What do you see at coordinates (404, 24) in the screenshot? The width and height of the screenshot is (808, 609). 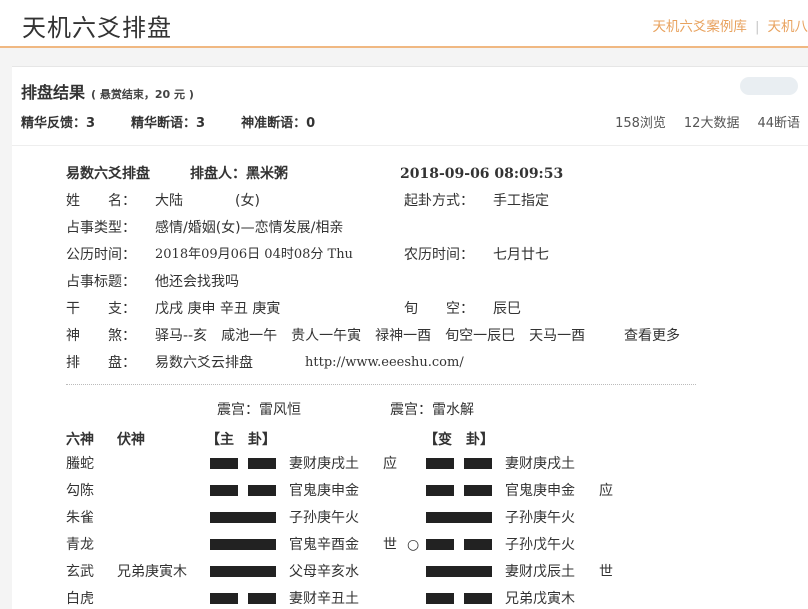 I see `top-bar: 天机六爻排盘 天机六爻案例库 | 天机八` at bounding box center [404, 24].